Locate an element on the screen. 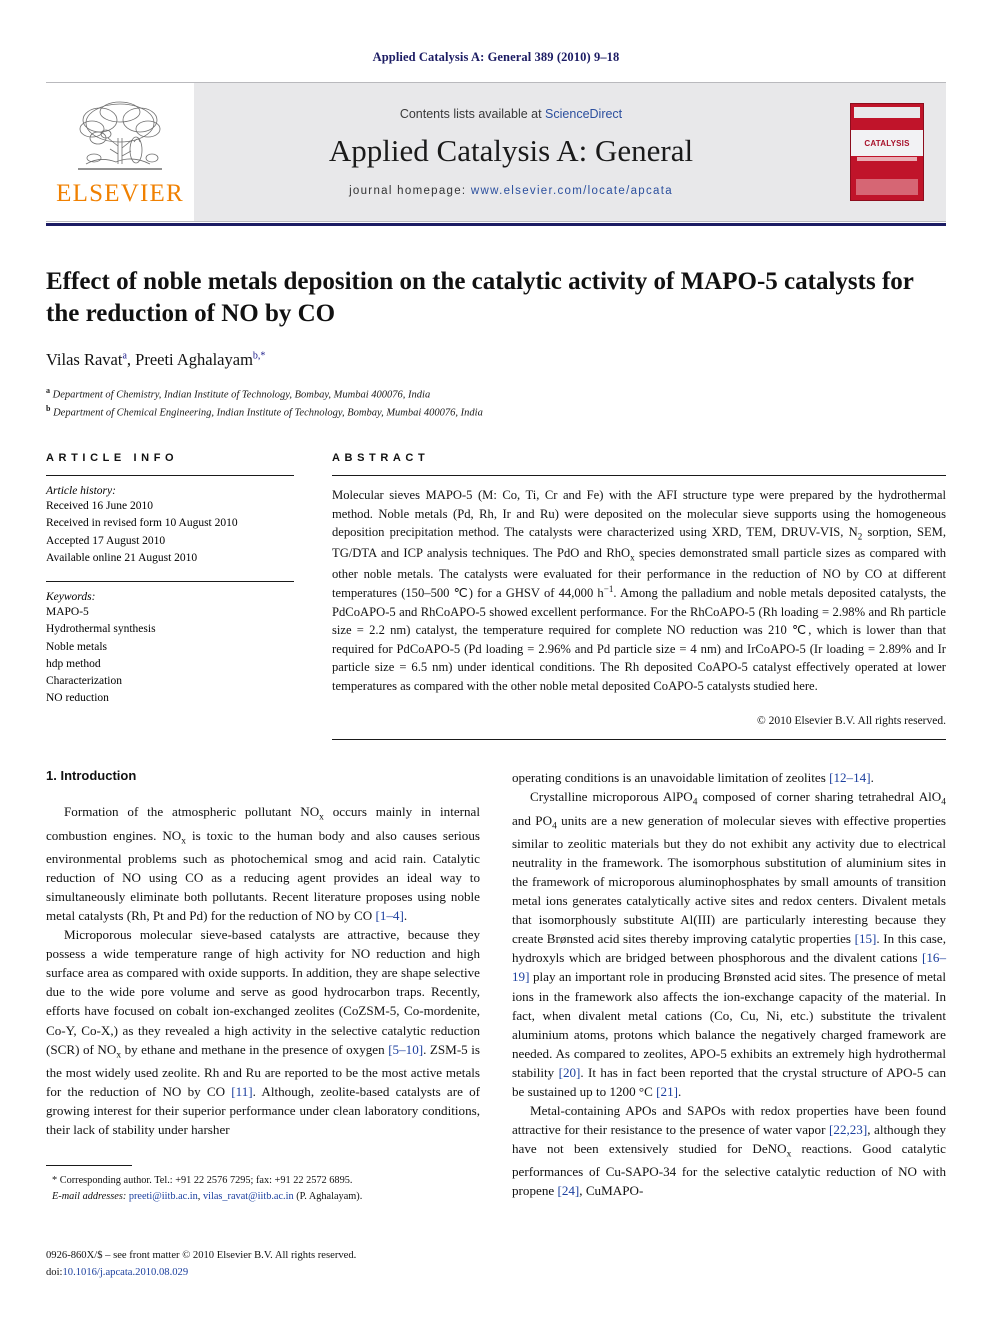 The height and width of the screenshot is (1323, 992). keyword-item: Characterization is located at coordinates (84, 681).